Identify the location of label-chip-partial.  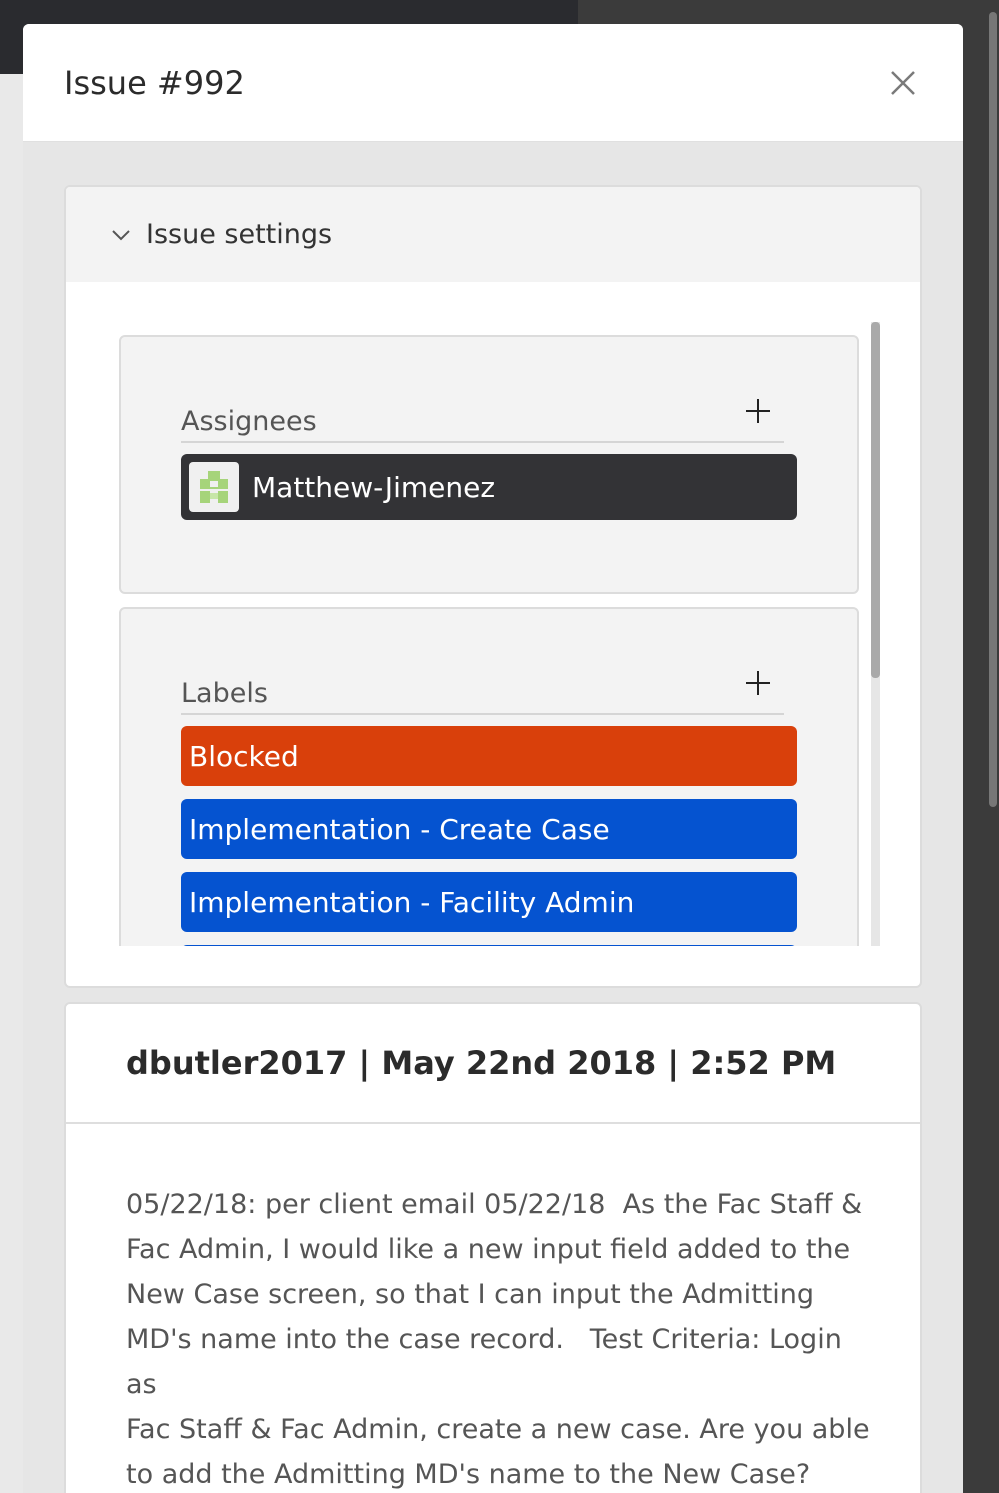
(489, 945).